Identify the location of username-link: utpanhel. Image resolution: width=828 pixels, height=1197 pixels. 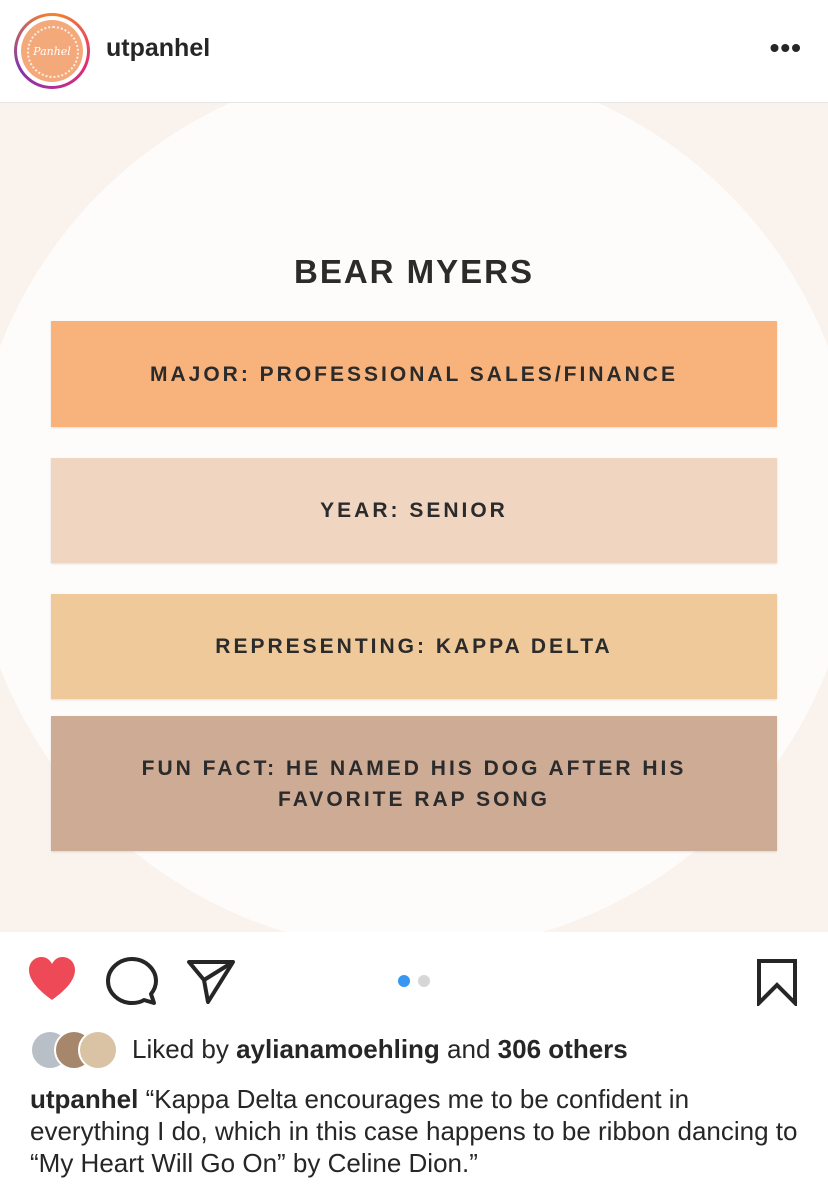
(158, 48).